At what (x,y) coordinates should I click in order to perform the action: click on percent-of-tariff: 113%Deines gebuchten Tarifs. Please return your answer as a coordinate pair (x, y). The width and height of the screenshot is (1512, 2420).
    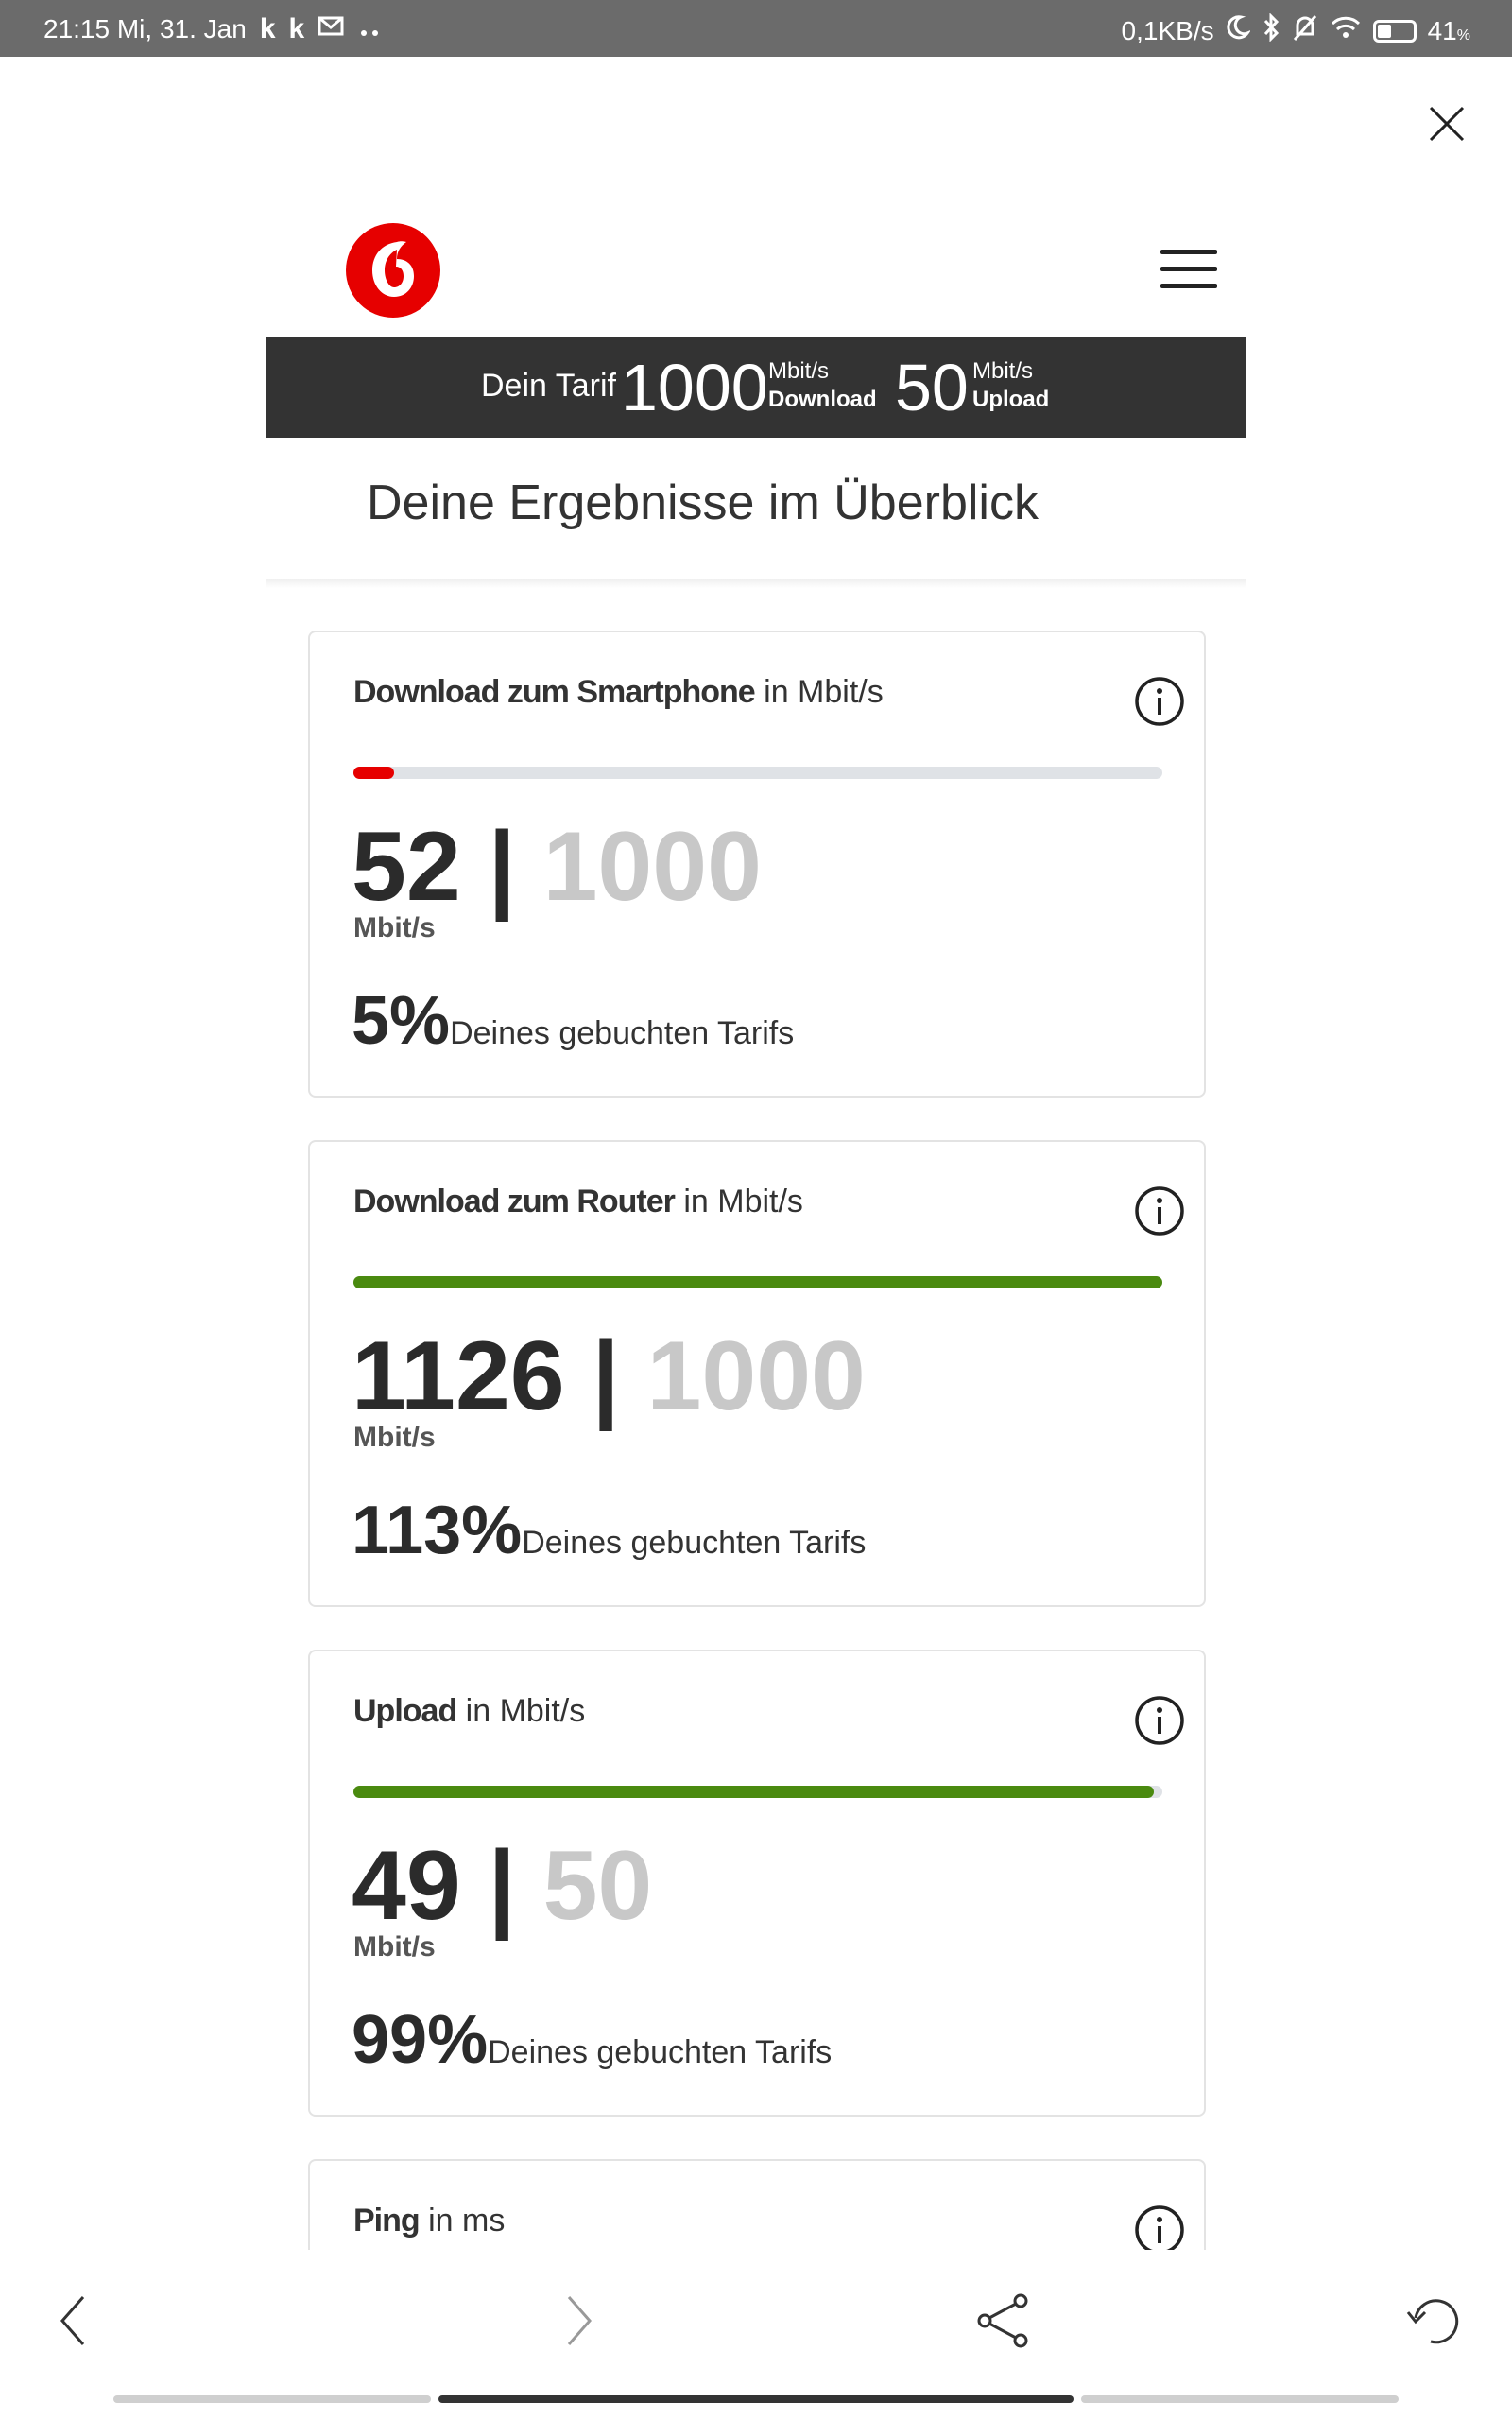
    Looking at the image, I should click on (609, 1530).